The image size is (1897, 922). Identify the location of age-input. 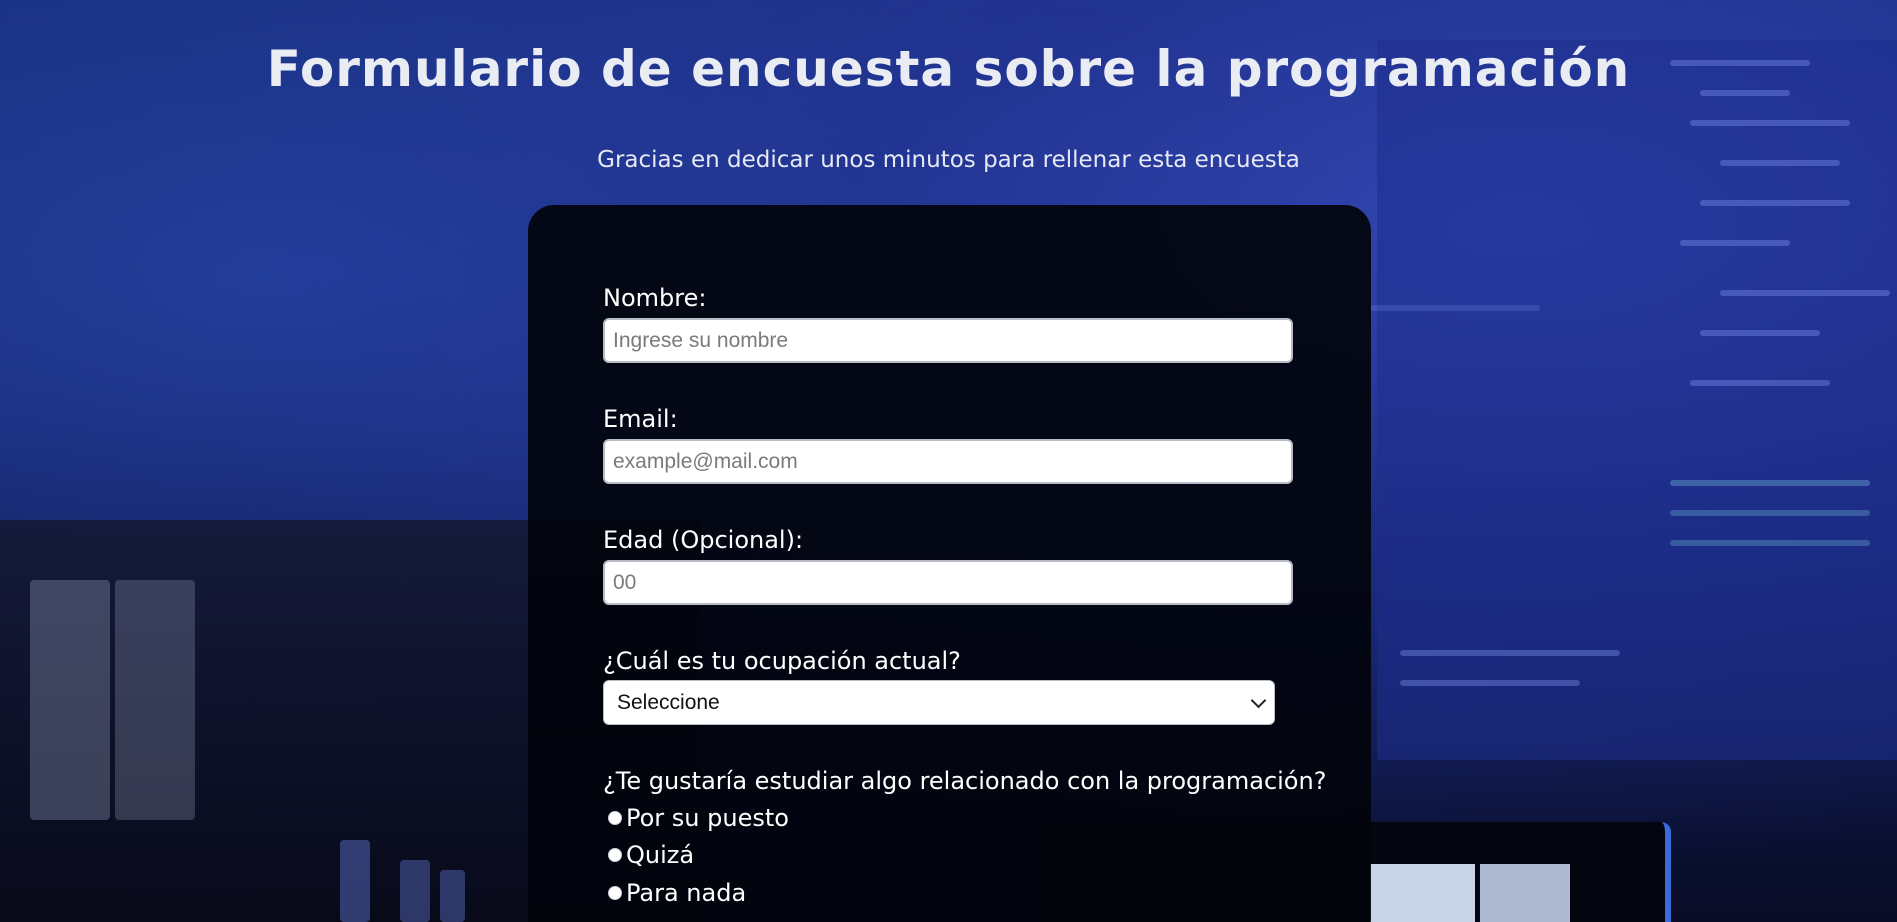
(948, 582).